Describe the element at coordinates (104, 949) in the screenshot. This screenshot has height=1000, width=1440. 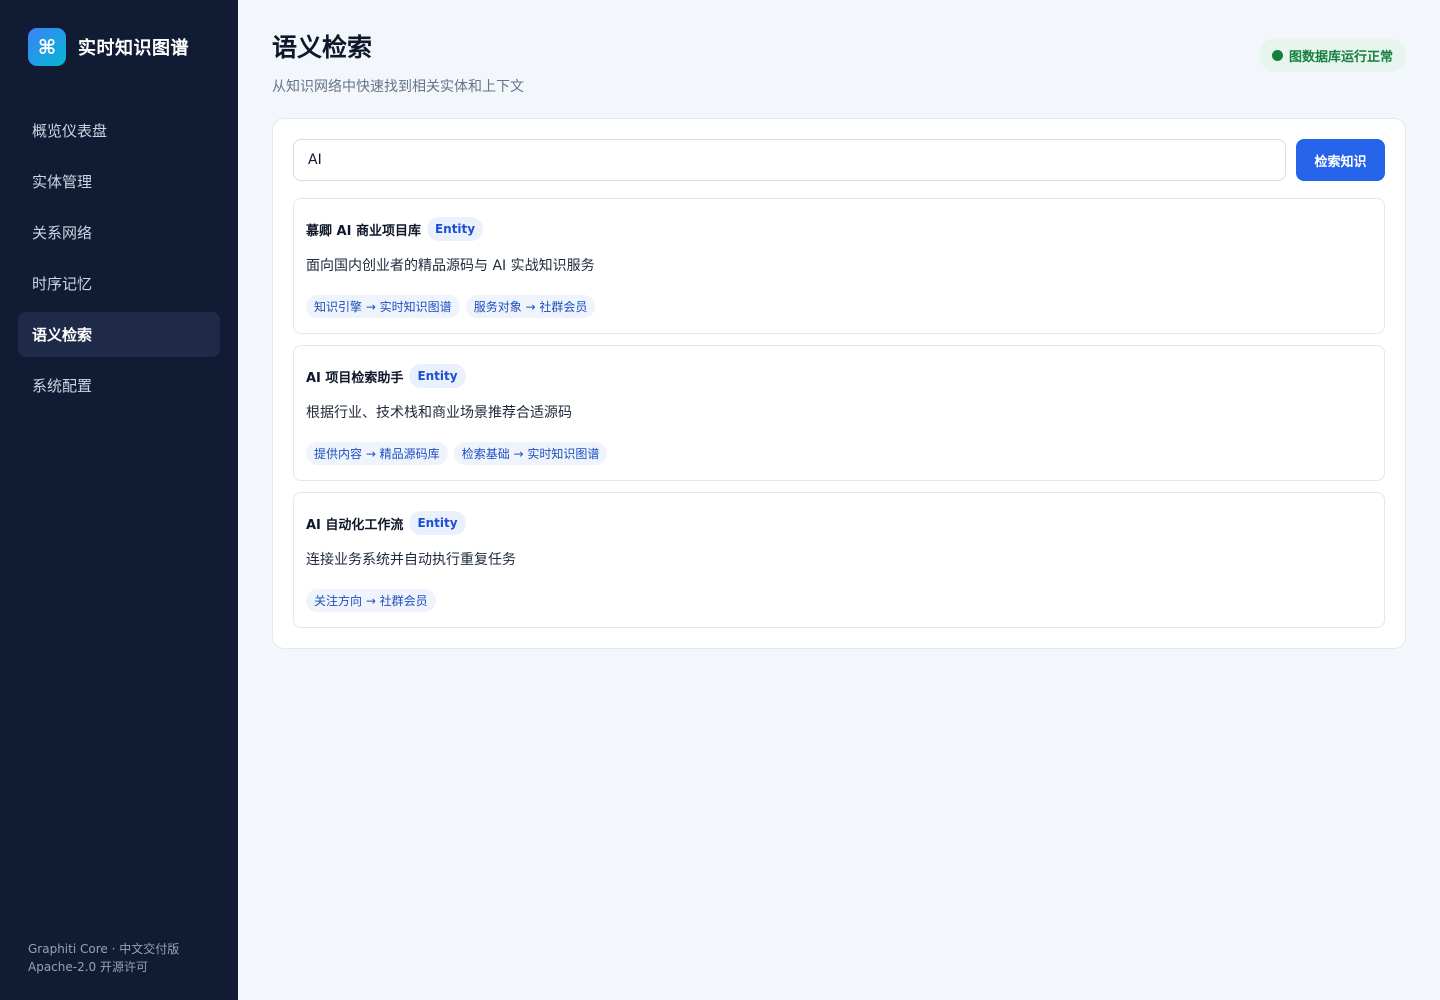
I see `footer-version: Graphiti Core · 中文交付版` at that location.